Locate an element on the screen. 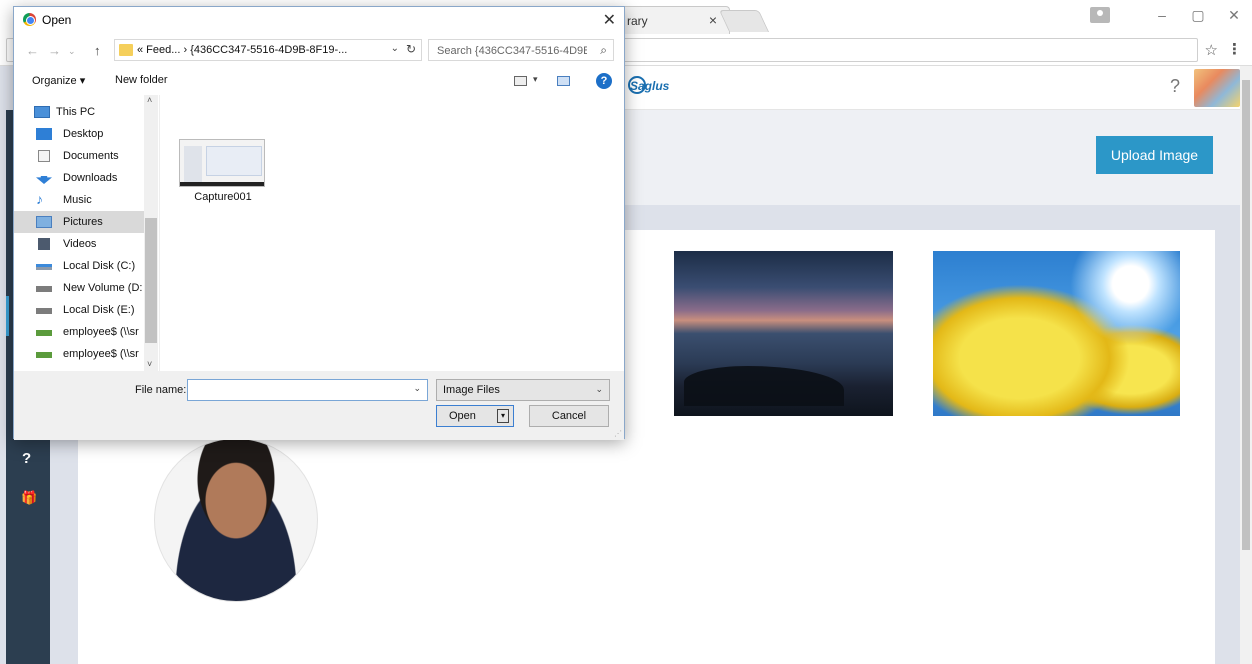 The image size is (1252, 664). dialog-title: Open is located at coordinates (57, 20).